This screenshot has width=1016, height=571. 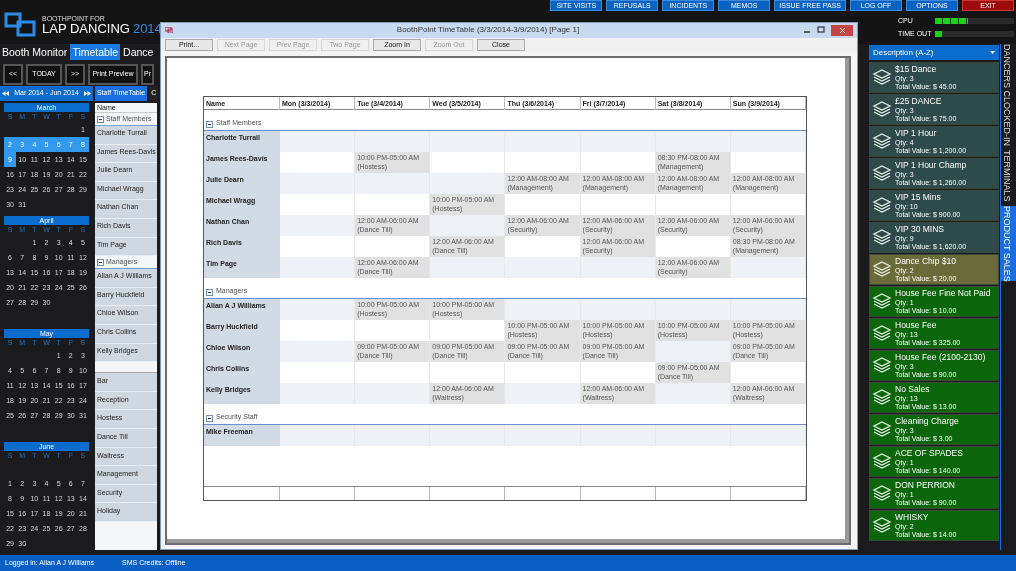 I want to click on product-name: House Fee, so click(x=916, y=325).